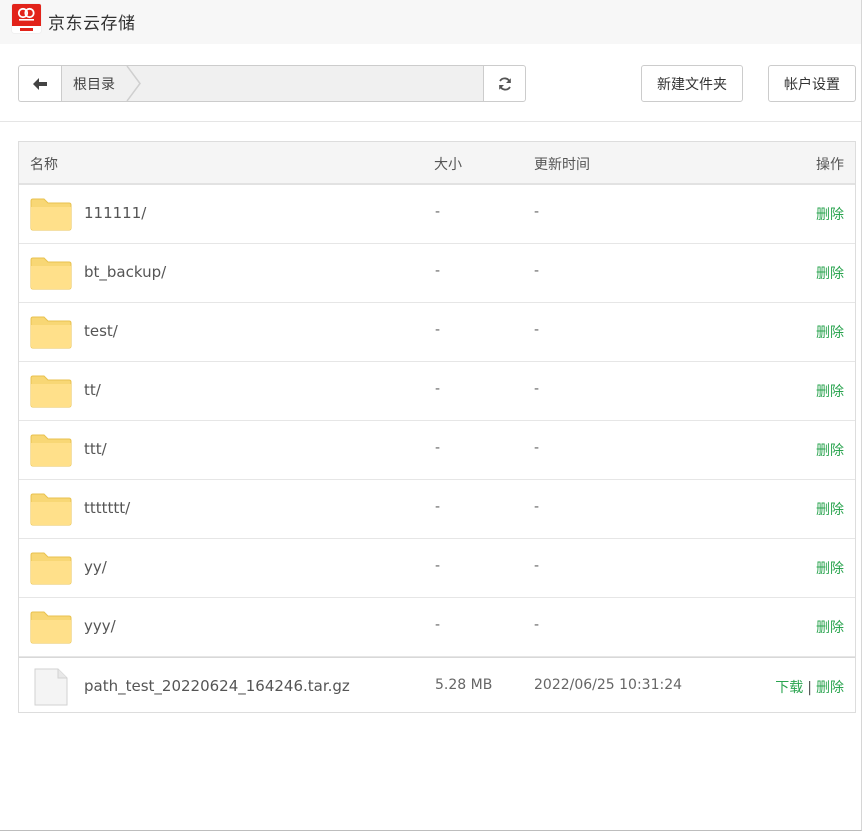 The image size is (862, 831). What do you see at coordinates (430, 22) in the screenshot?
I see `title-bar: 京东云存储` at bounding box center [430, 22].